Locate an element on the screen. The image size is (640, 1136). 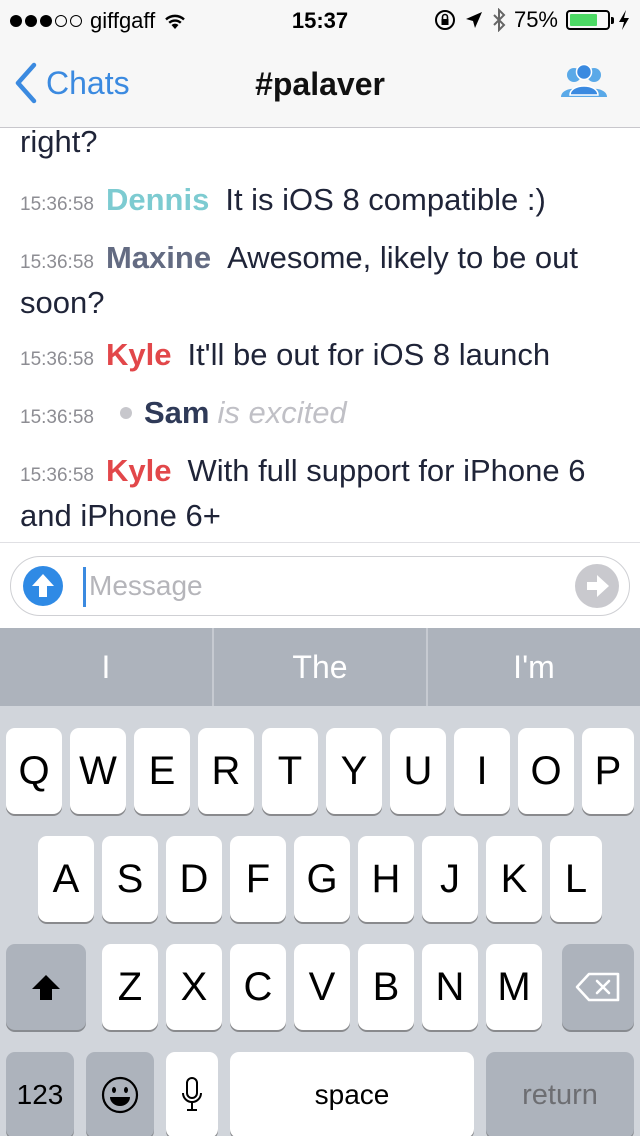
key-y: Y is located at coordinates (354, 771).